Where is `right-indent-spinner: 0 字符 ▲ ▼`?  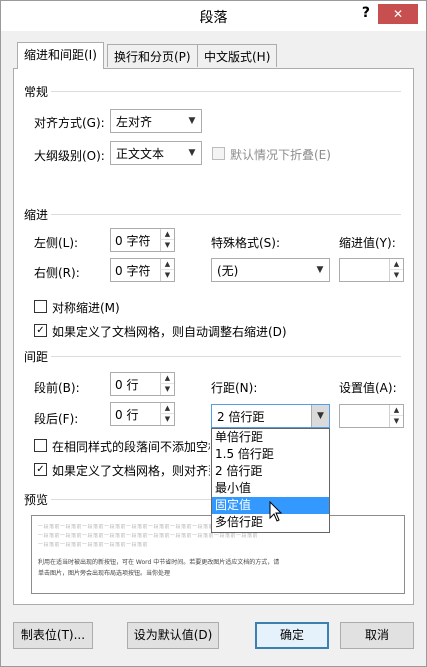 right-indent-spinner: 0 字符 ▲ ▼ is located at coordinates (142, 270).